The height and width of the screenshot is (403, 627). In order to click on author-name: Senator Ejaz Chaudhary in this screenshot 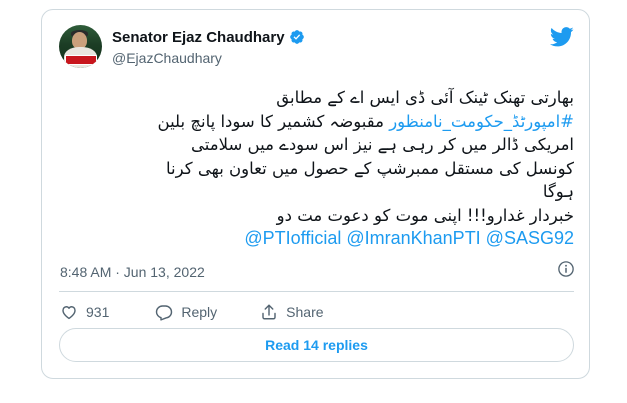, I will do `click(208, 37)`.